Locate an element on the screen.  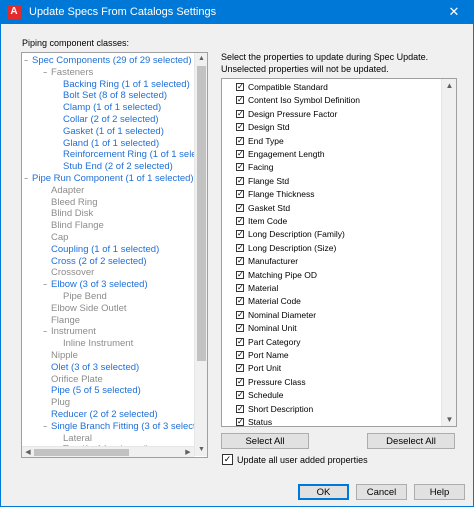
tree-node-label: Fasteners is located at coordinates (72, 72).